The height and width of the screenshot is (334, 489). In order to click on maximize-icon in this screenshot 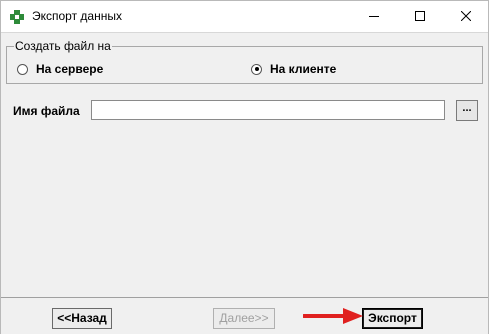, I will do `click(420, 16)`.